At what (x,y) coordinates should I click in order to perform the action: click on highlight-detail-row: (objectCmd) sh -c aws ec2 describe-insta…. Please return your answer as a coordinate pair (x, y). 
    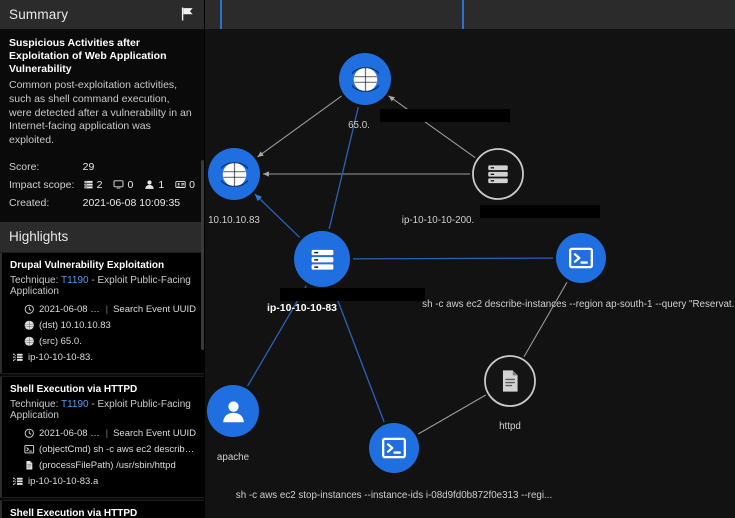
    Looking at the image, I should click on (104, 450).